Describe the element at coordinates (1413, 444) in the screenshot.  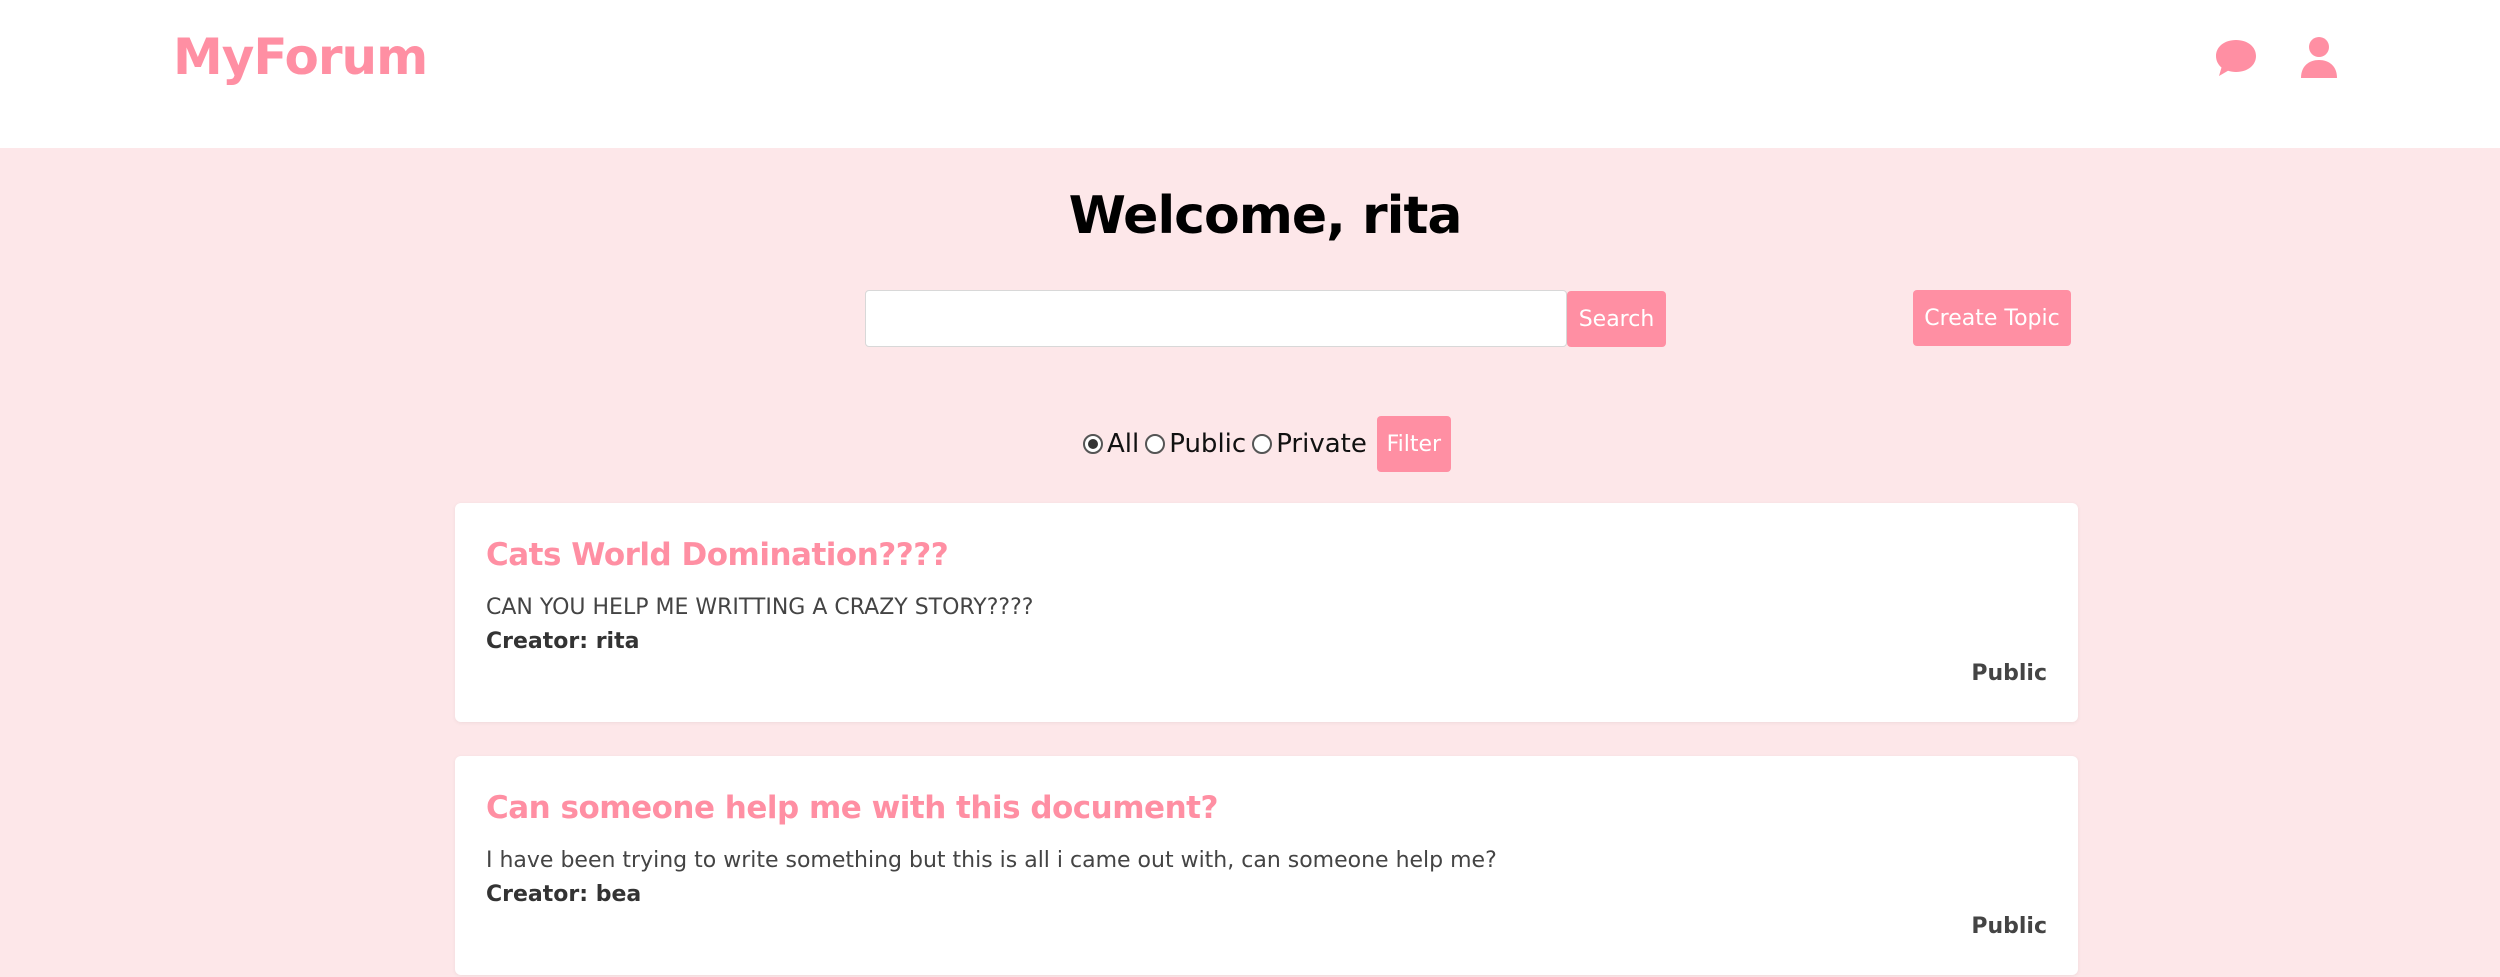
I see `filter-button: Filter` at that location.